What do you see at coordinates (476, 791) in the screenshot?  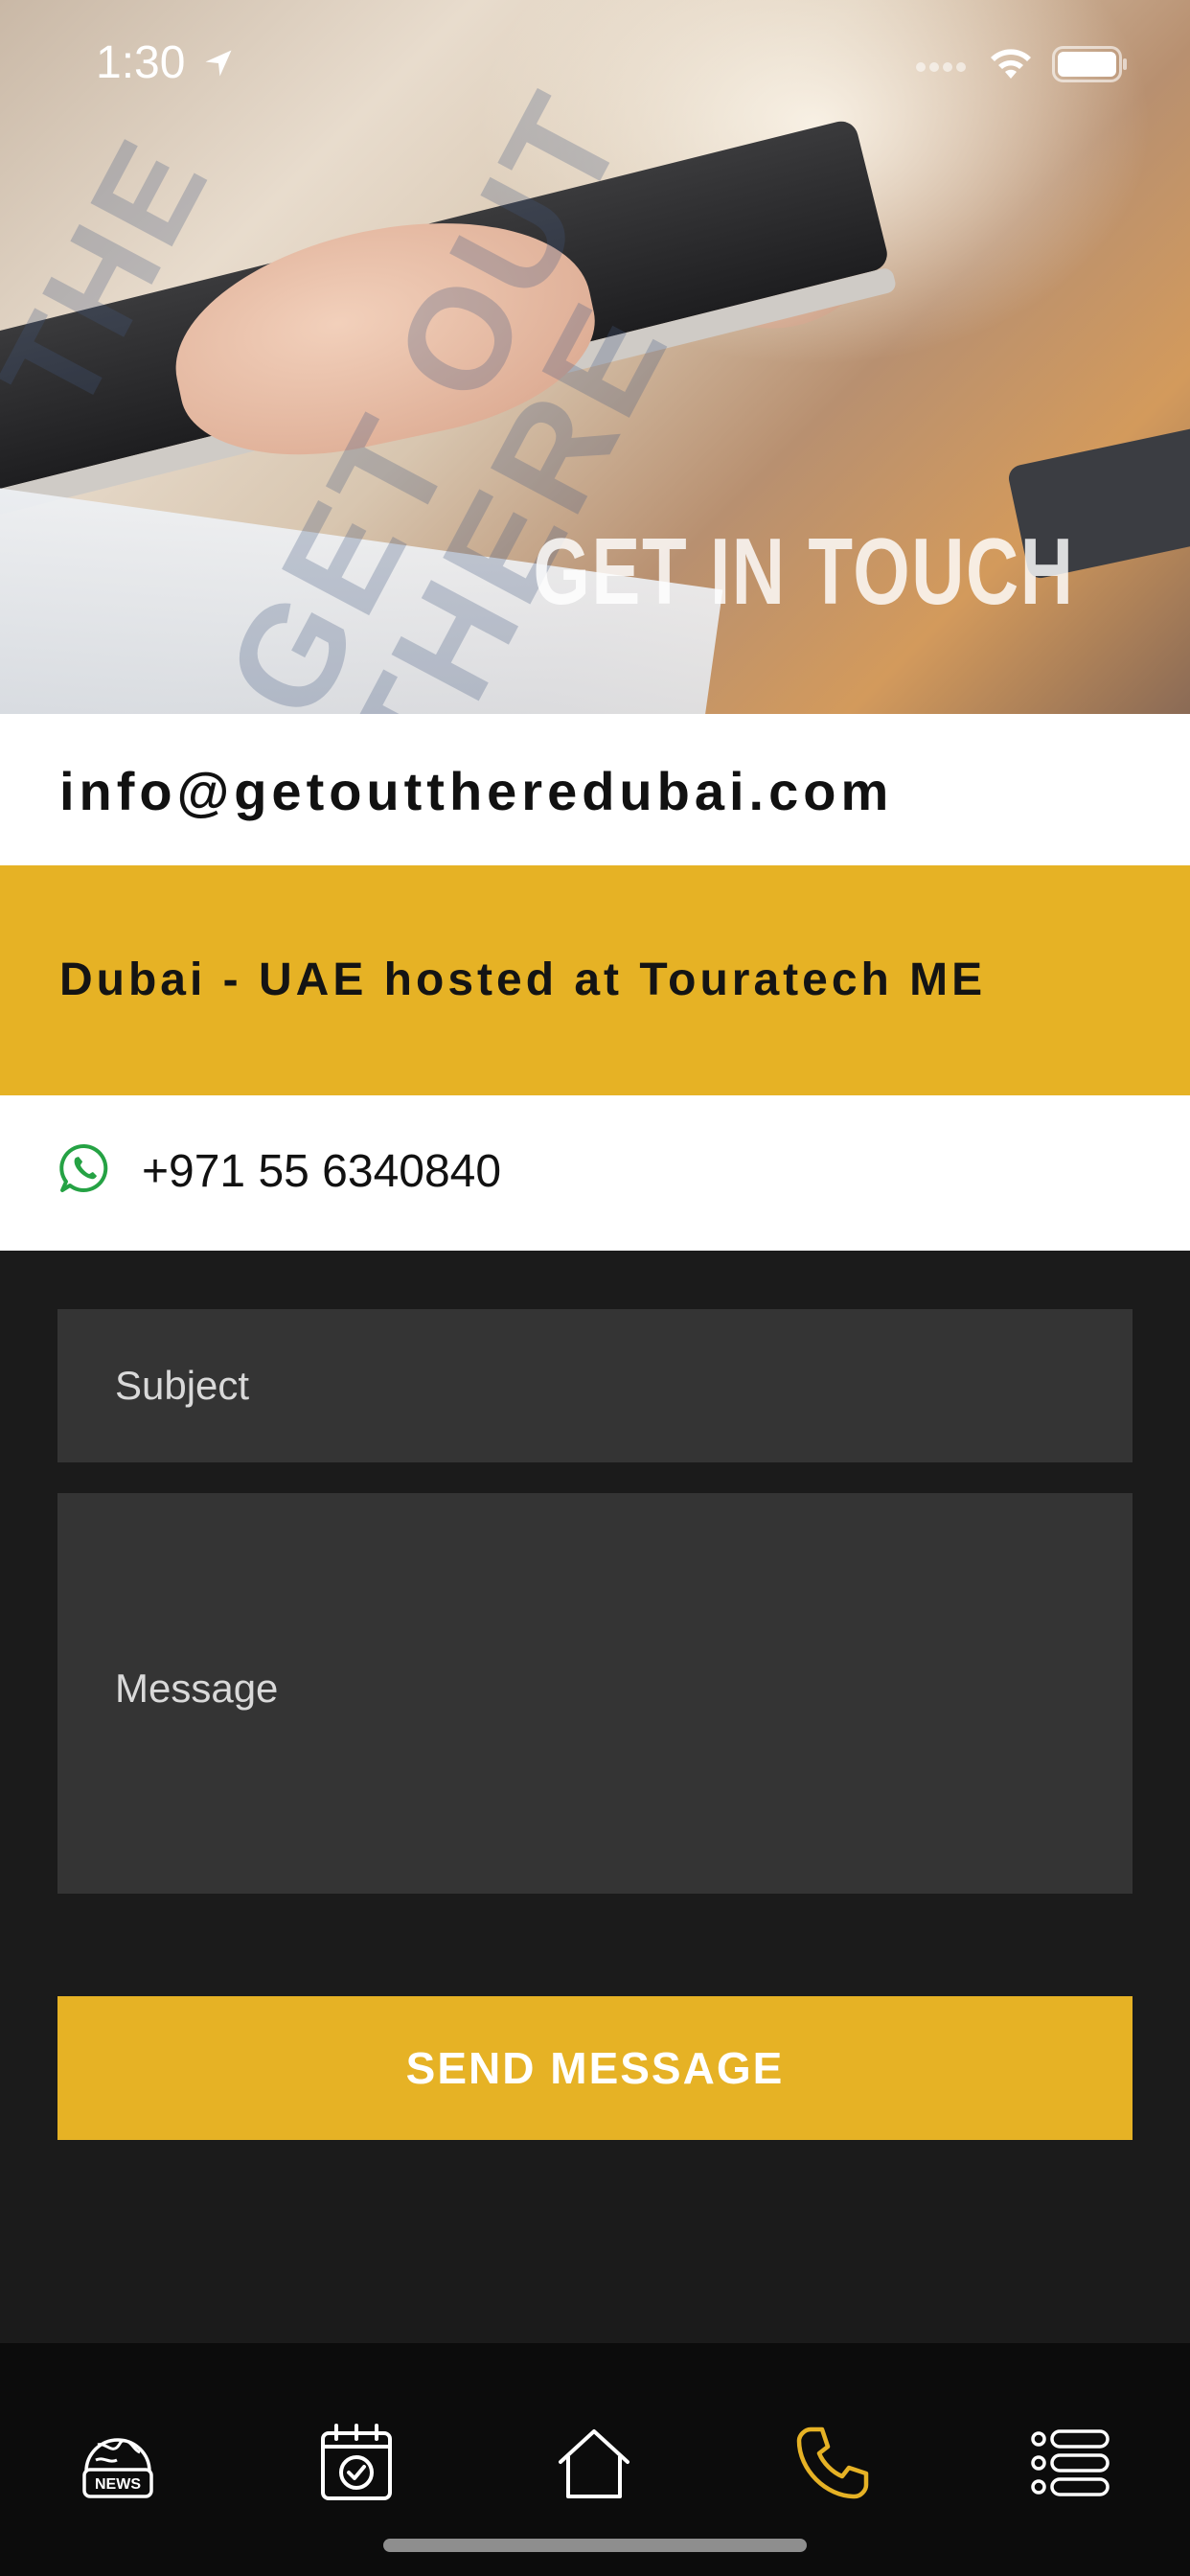 I see `email-link: info@getouttheredubai.com` at bounding box center [476, 791].